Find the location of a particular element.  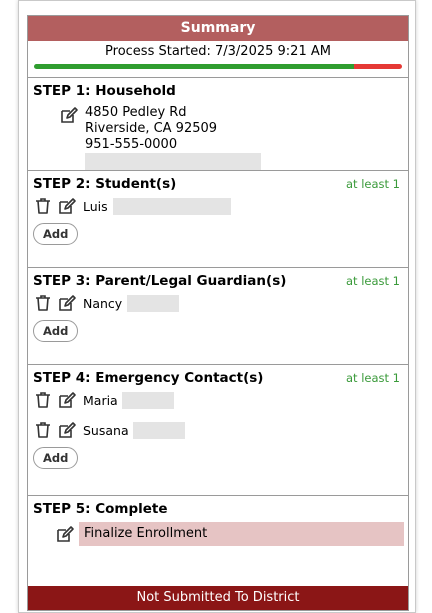

add-contact-button: Add is located at coordinates (56, 458).